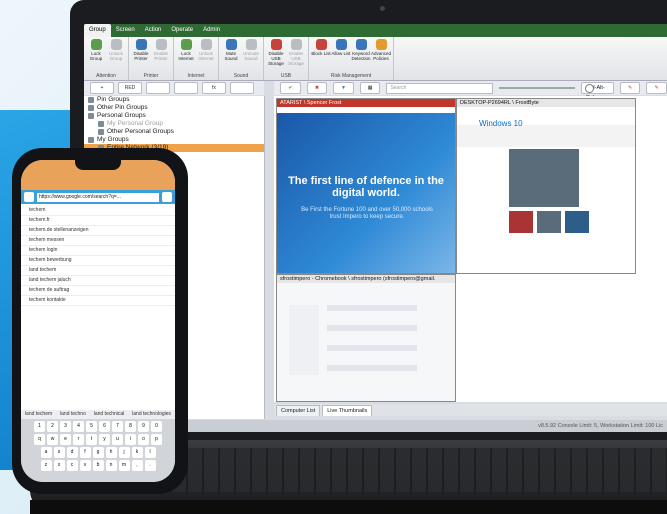 This screenshot has width=667, height=514. Describe the element at coordinates (98, 465) in the screenshot. I see `key: b` at that location.